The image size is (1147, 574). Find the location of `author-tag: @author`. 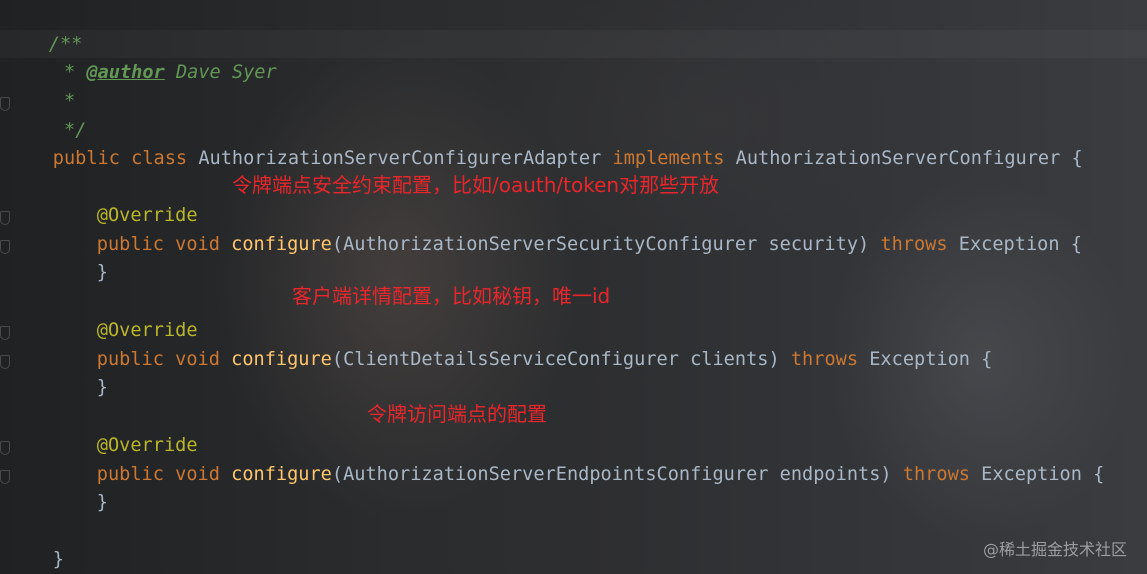

author-tag: @author is located at coordinates (125, 72).